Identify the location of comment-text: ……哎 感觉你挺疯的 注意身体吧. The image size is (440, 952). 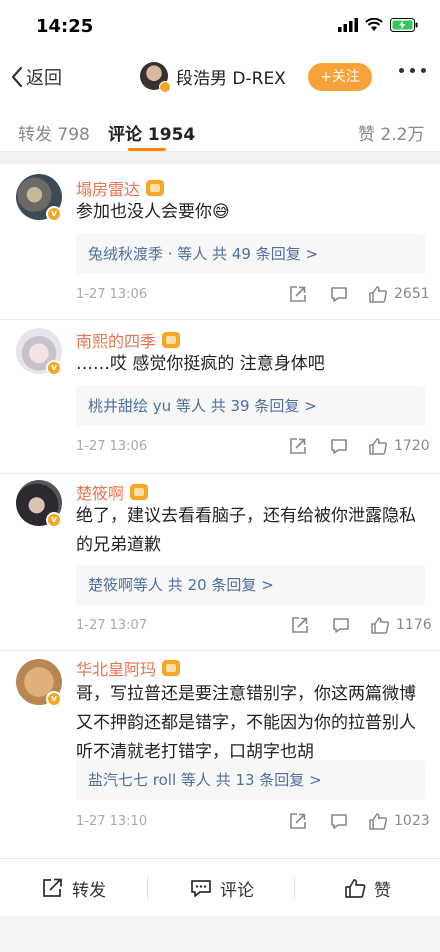
(200, 364).